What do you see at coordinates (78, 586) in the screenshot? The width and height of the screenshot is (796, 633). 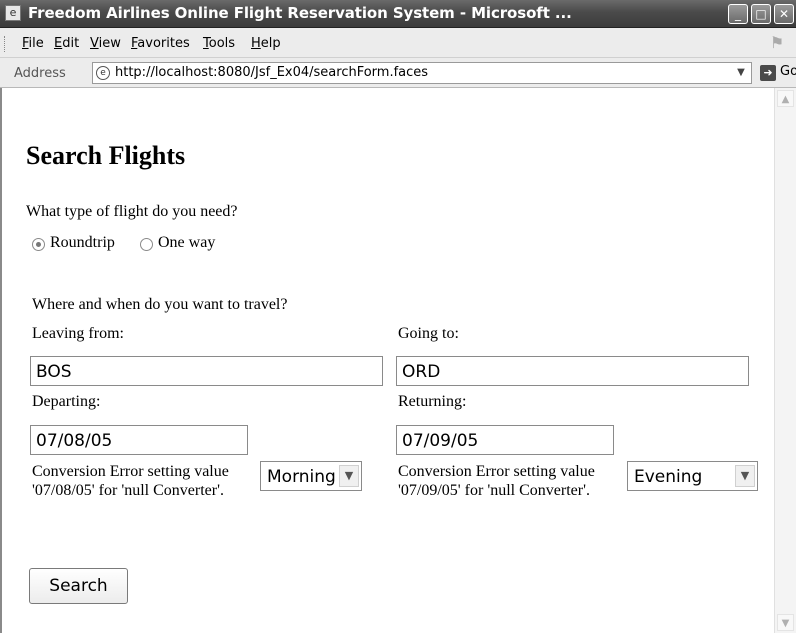 I see `search-button: Search` at bounding box center [78, 586].